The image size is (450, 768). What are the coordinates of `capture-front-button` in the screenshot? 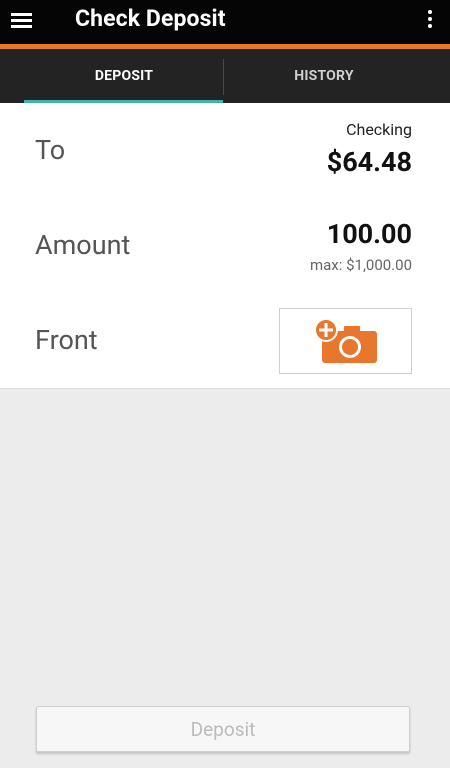 It's located at (345, 341).